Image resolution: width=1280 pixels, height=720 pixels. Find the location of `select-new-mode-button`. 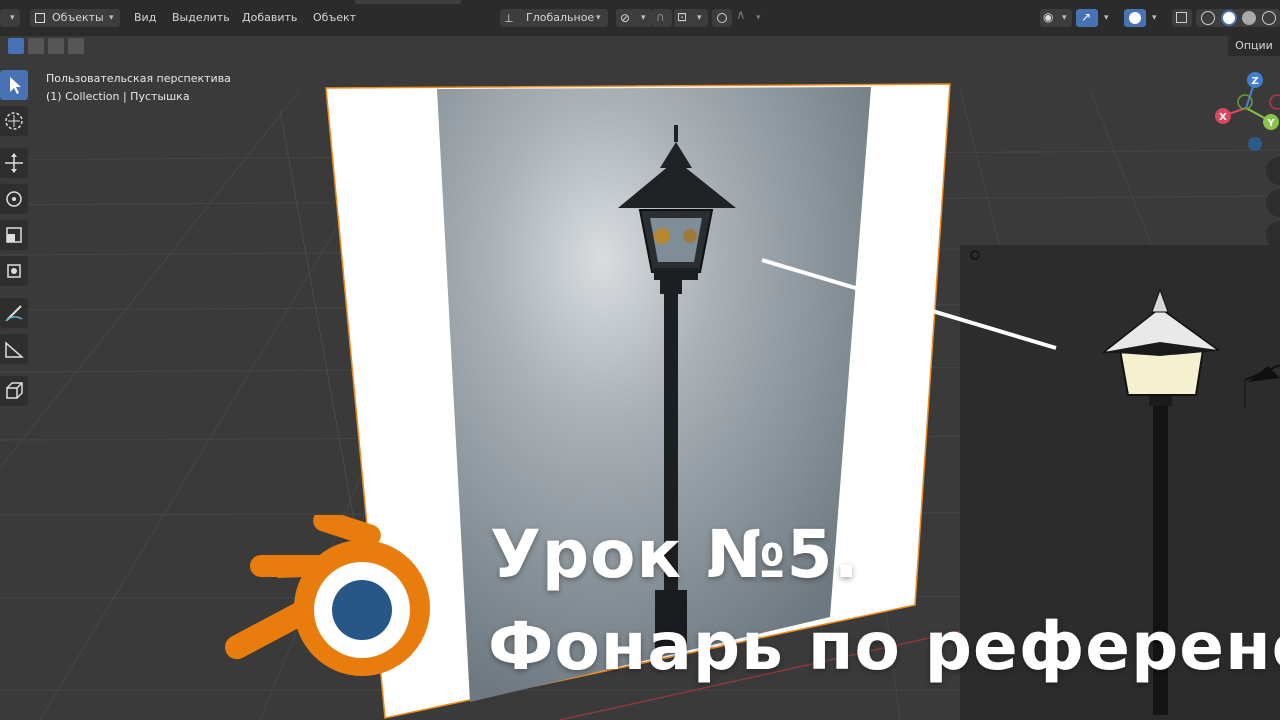

select-new-mode-button is located at coordinates (16, 46).